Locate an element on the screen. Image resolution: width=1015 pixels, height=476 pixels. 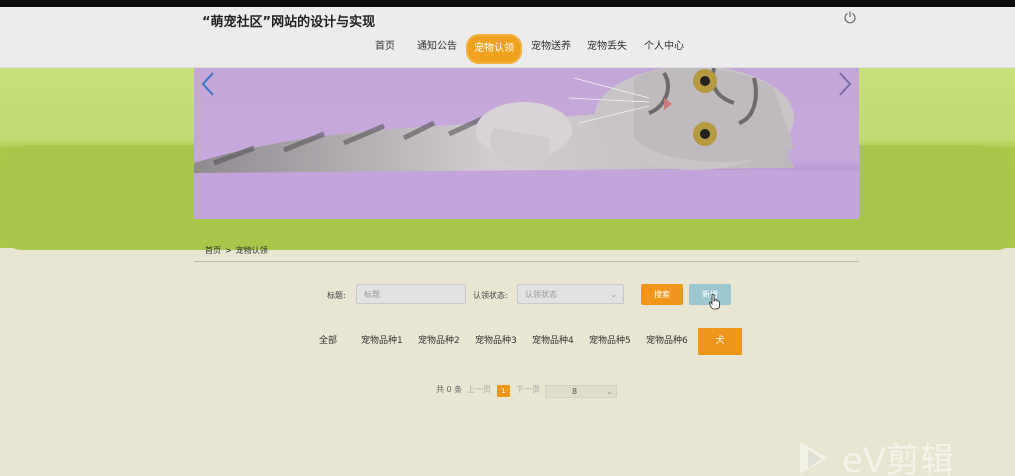
breadcrumb-current: 宠物认领 is located at coordinates (251, 250).